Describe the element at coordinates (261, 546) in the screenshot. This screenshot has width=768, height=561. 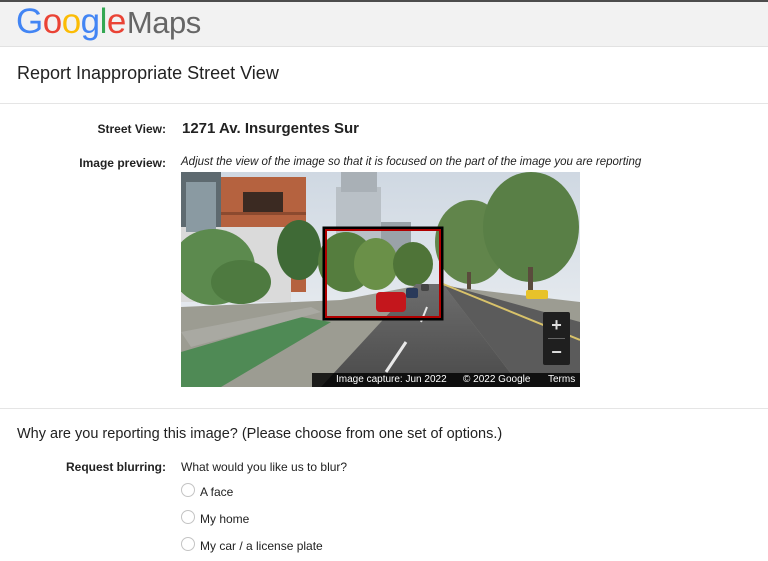
I see `blur-option-label: My car / a license plate` at that location.